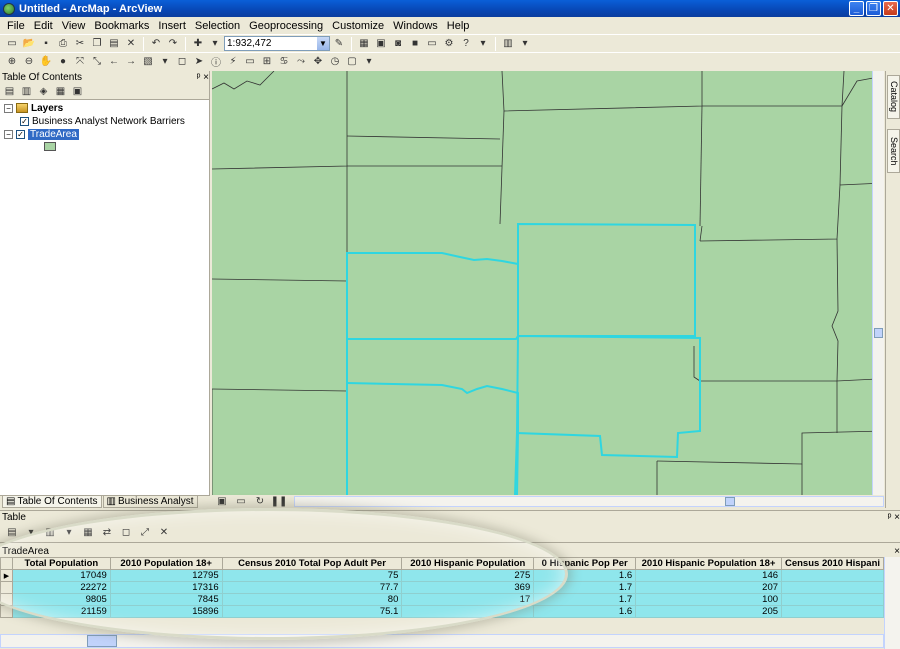 Image resolution: width=900 pixels, height=649 pixels. Describe the element at coordinates (709, 587) in the screenshot. I see `table-cell: 207` at that location.